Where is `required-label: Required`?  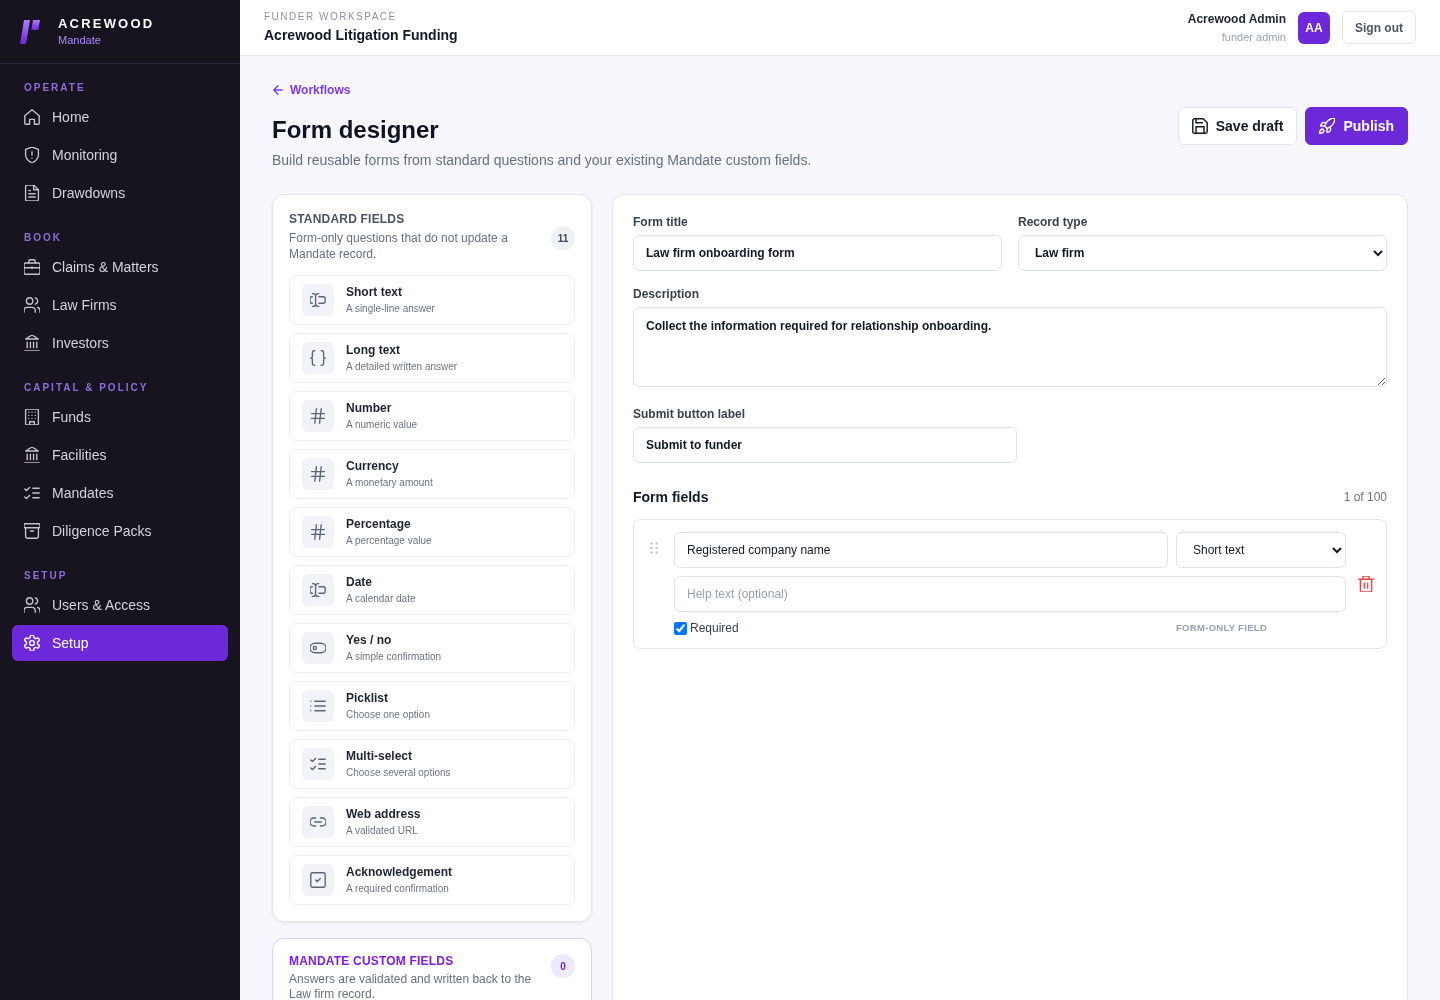
required-label: Required is located at coordinates (714, 628).